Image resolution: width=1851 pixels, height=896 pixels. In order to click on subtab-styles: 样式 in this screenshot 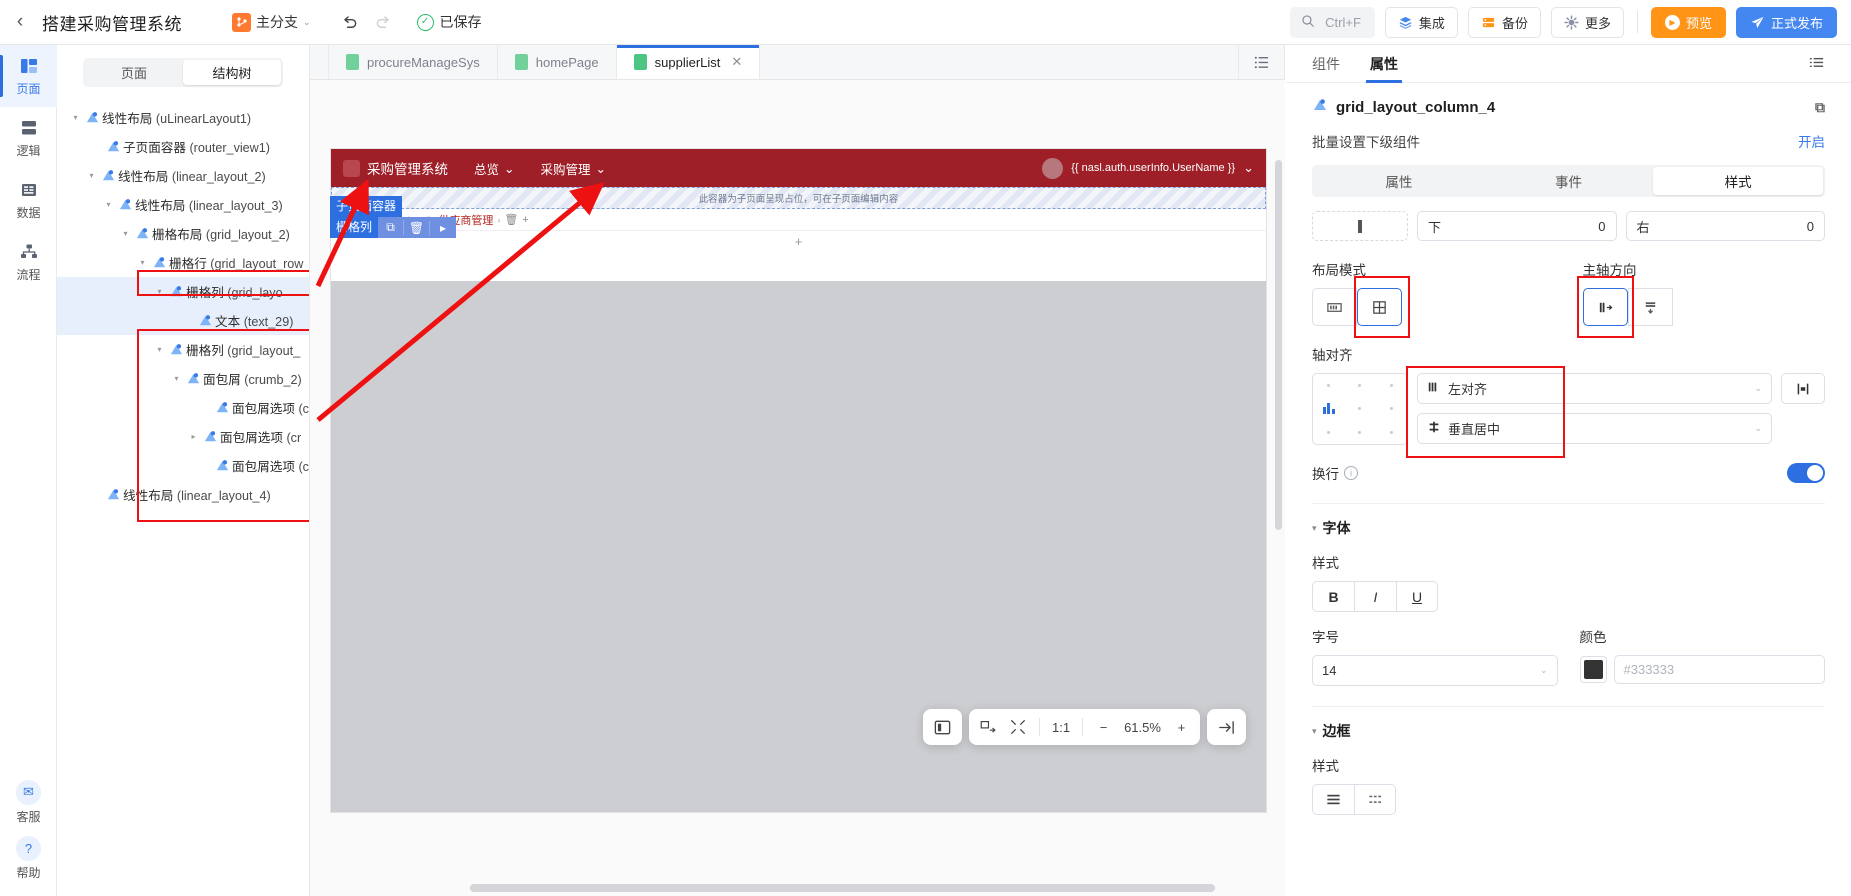, I will do `click(1738, 181)`.